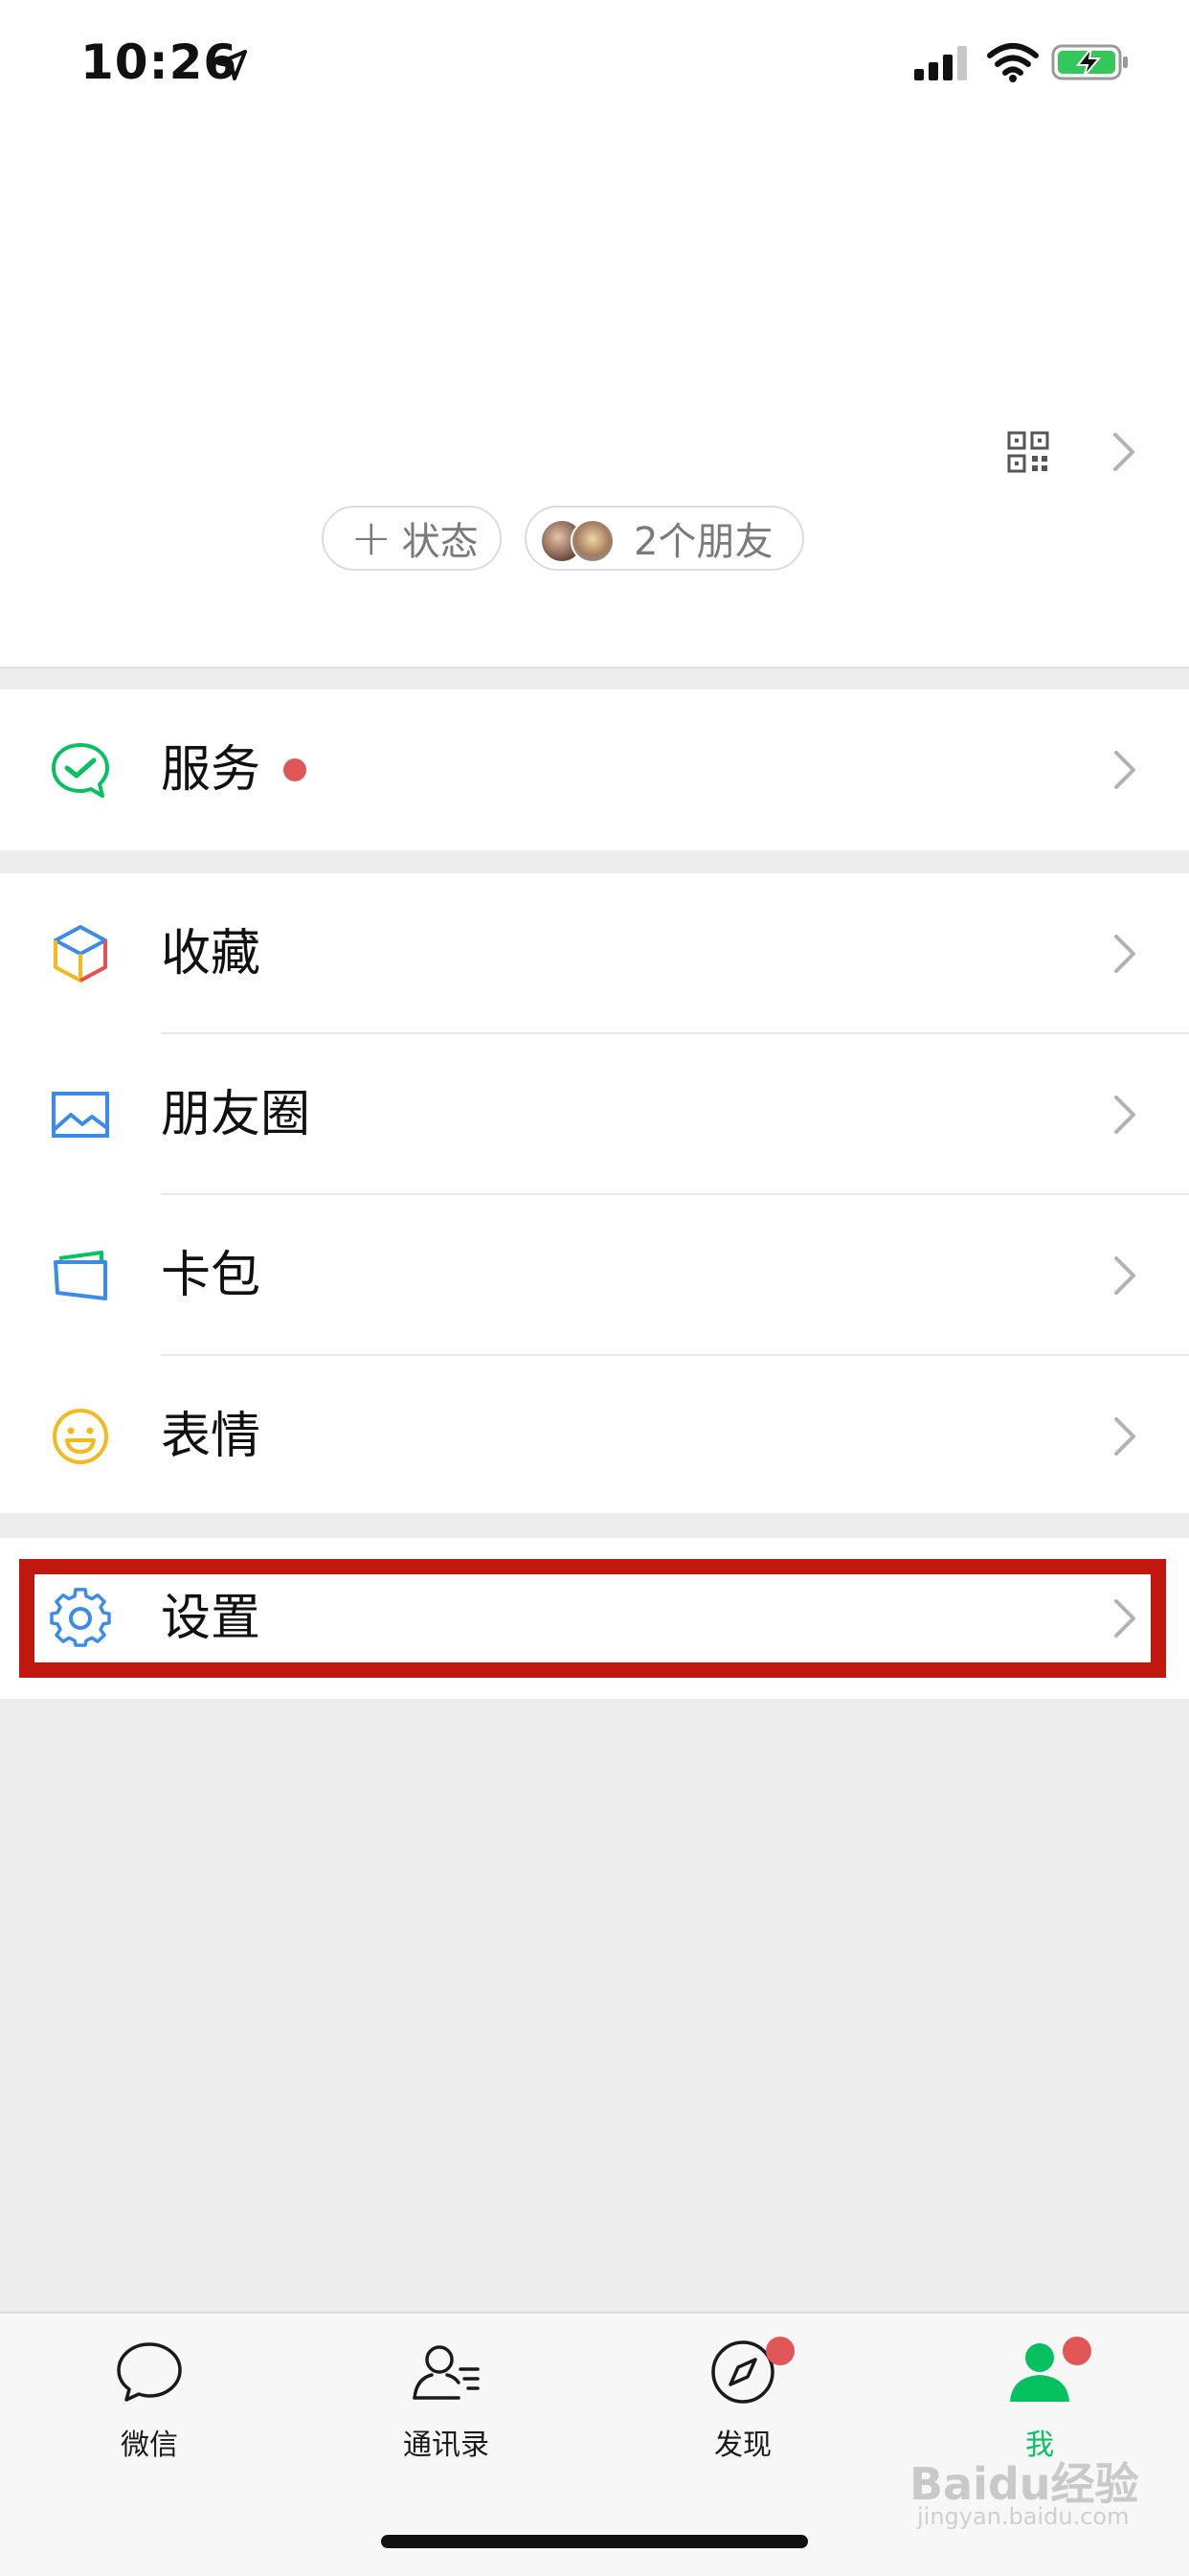  I want to click on moments-image-icon, so click(80, 1115).